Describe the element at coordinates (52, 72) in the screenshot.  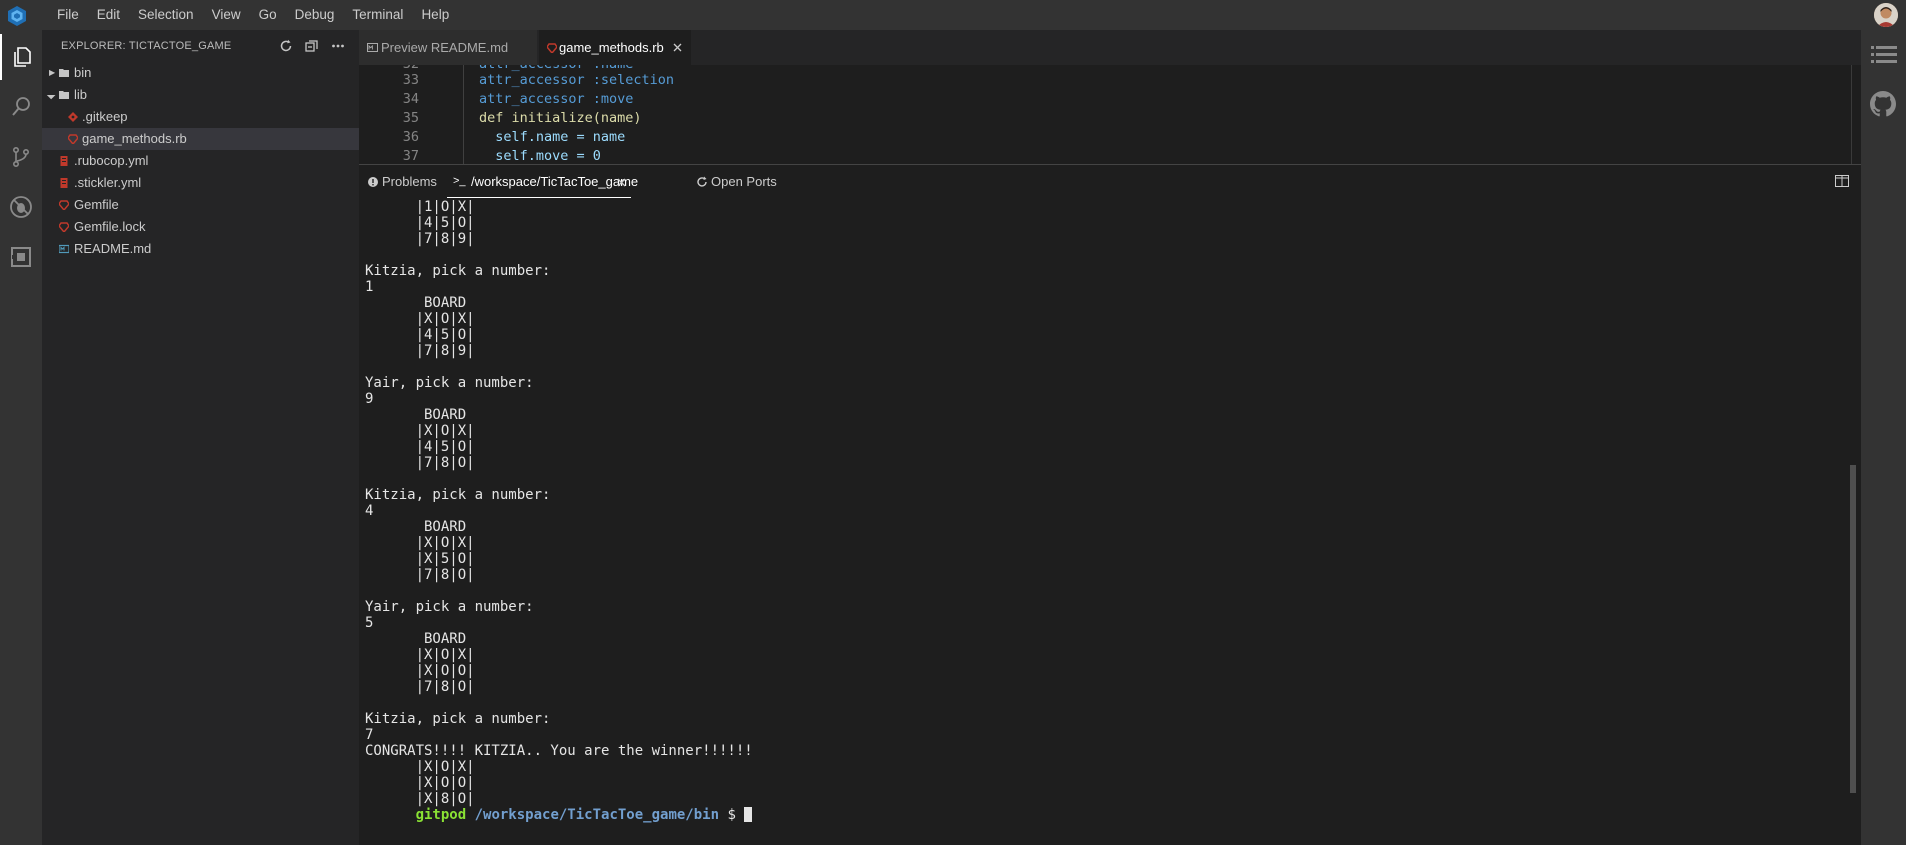
I see `chevron-right-icon: ▶` at that location.